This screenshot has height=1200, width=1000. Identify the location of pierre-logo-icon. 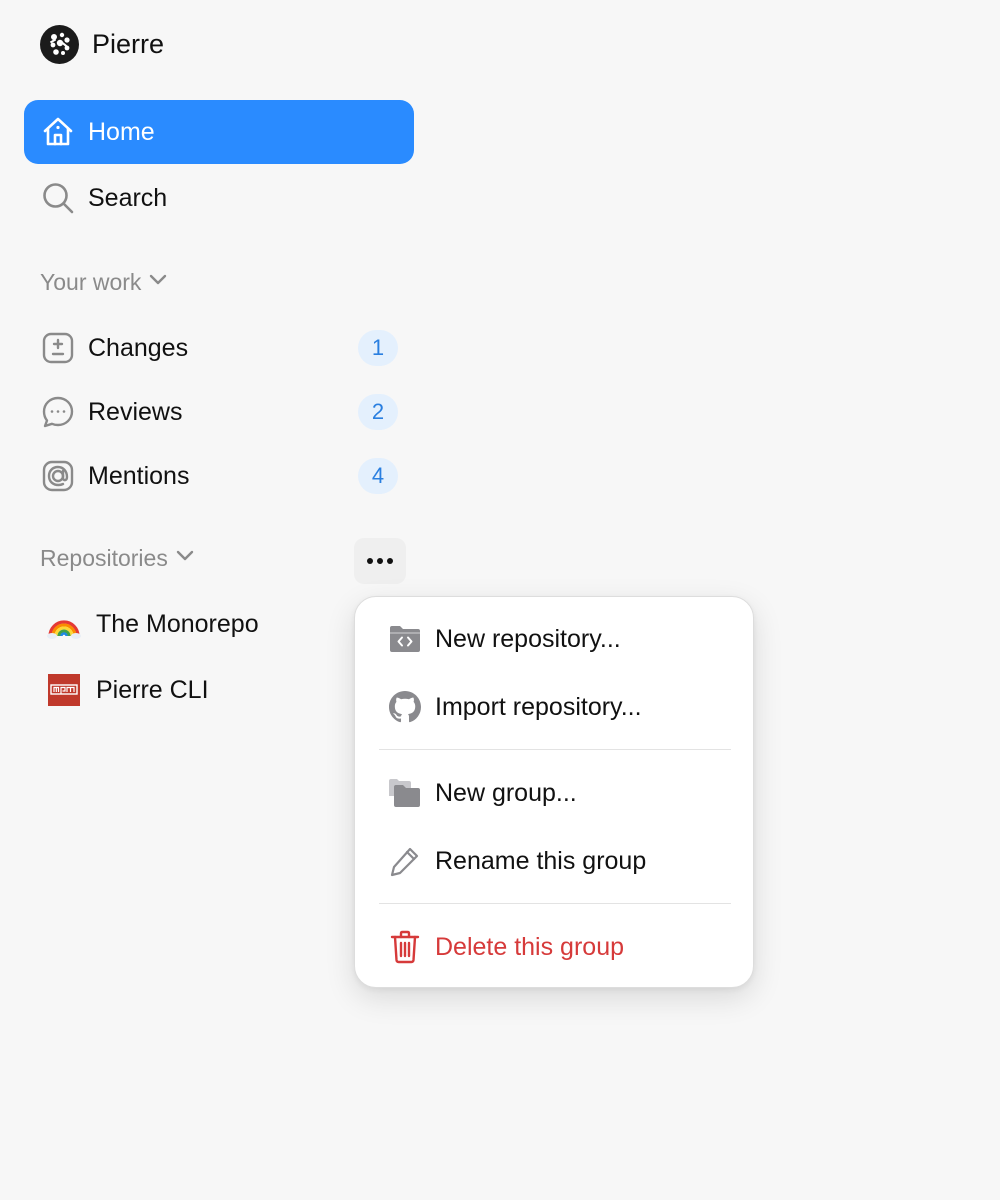
(59, 44).